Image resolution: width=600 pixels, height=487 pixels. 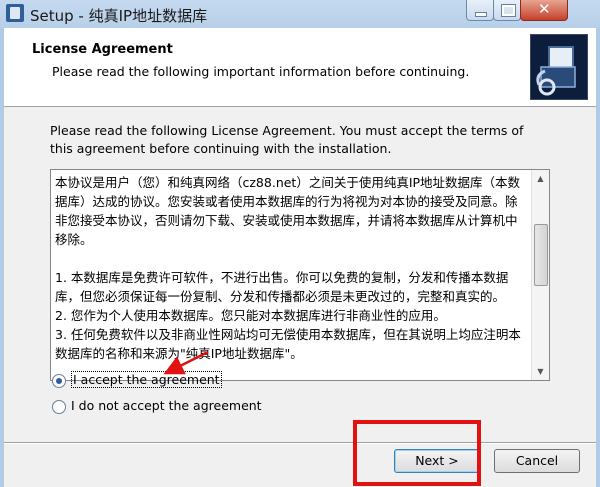 What do you see at coordinates (166, 405) in the screenshot?
I see `decline-label: I do not accept the agreement` at bounding box center [166, 405].